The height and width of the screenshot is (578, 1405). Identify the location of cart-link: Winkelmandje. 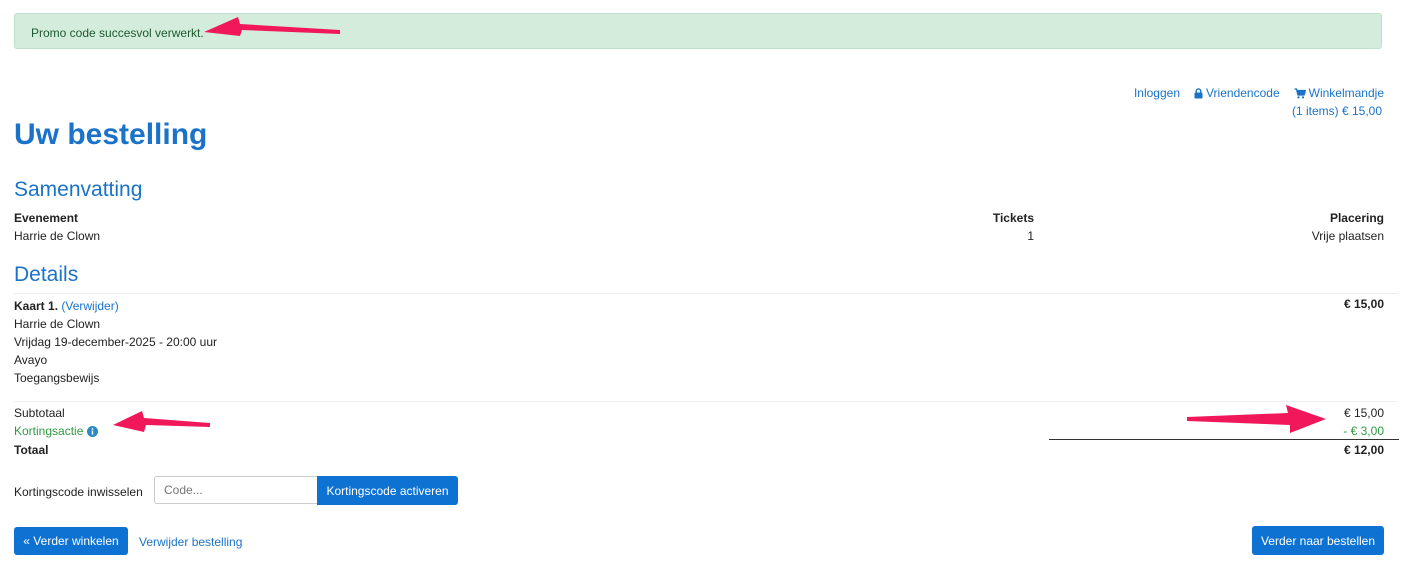
(1339, 93).